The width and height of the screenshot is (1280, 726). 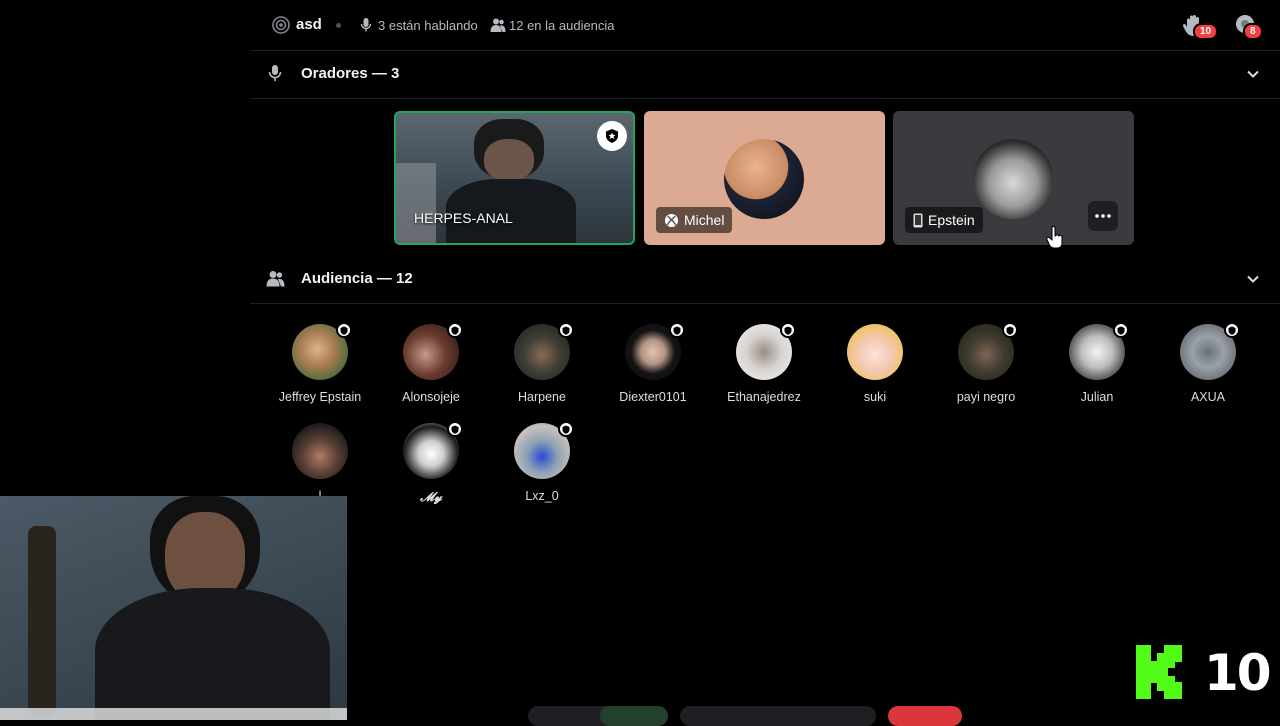 I want to click on moderator-badge, so click(x=612, y=136).